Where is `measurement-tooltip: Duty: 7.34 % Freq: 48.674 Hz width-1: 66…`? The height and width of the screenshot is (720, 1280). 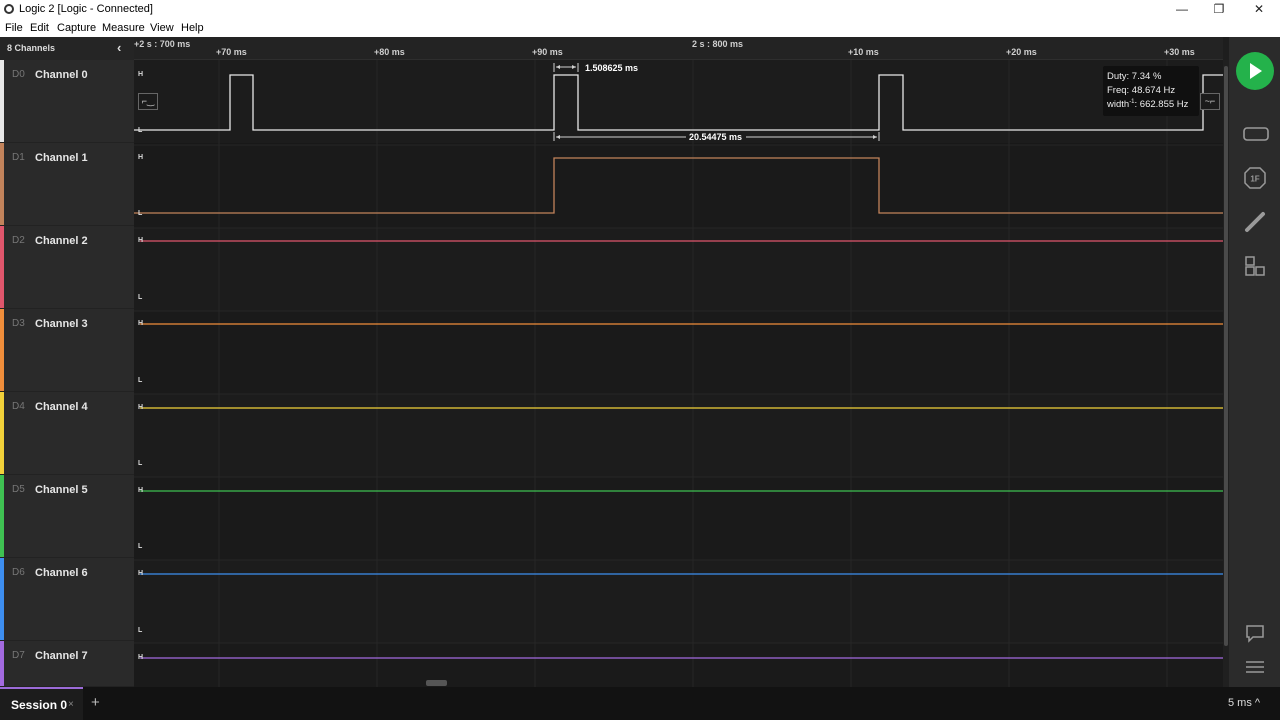
measurement-tooltip: Duty: 7.34 % Freq: 48.674 Hz width-1: 66… is located at coordinates (1151, 91).